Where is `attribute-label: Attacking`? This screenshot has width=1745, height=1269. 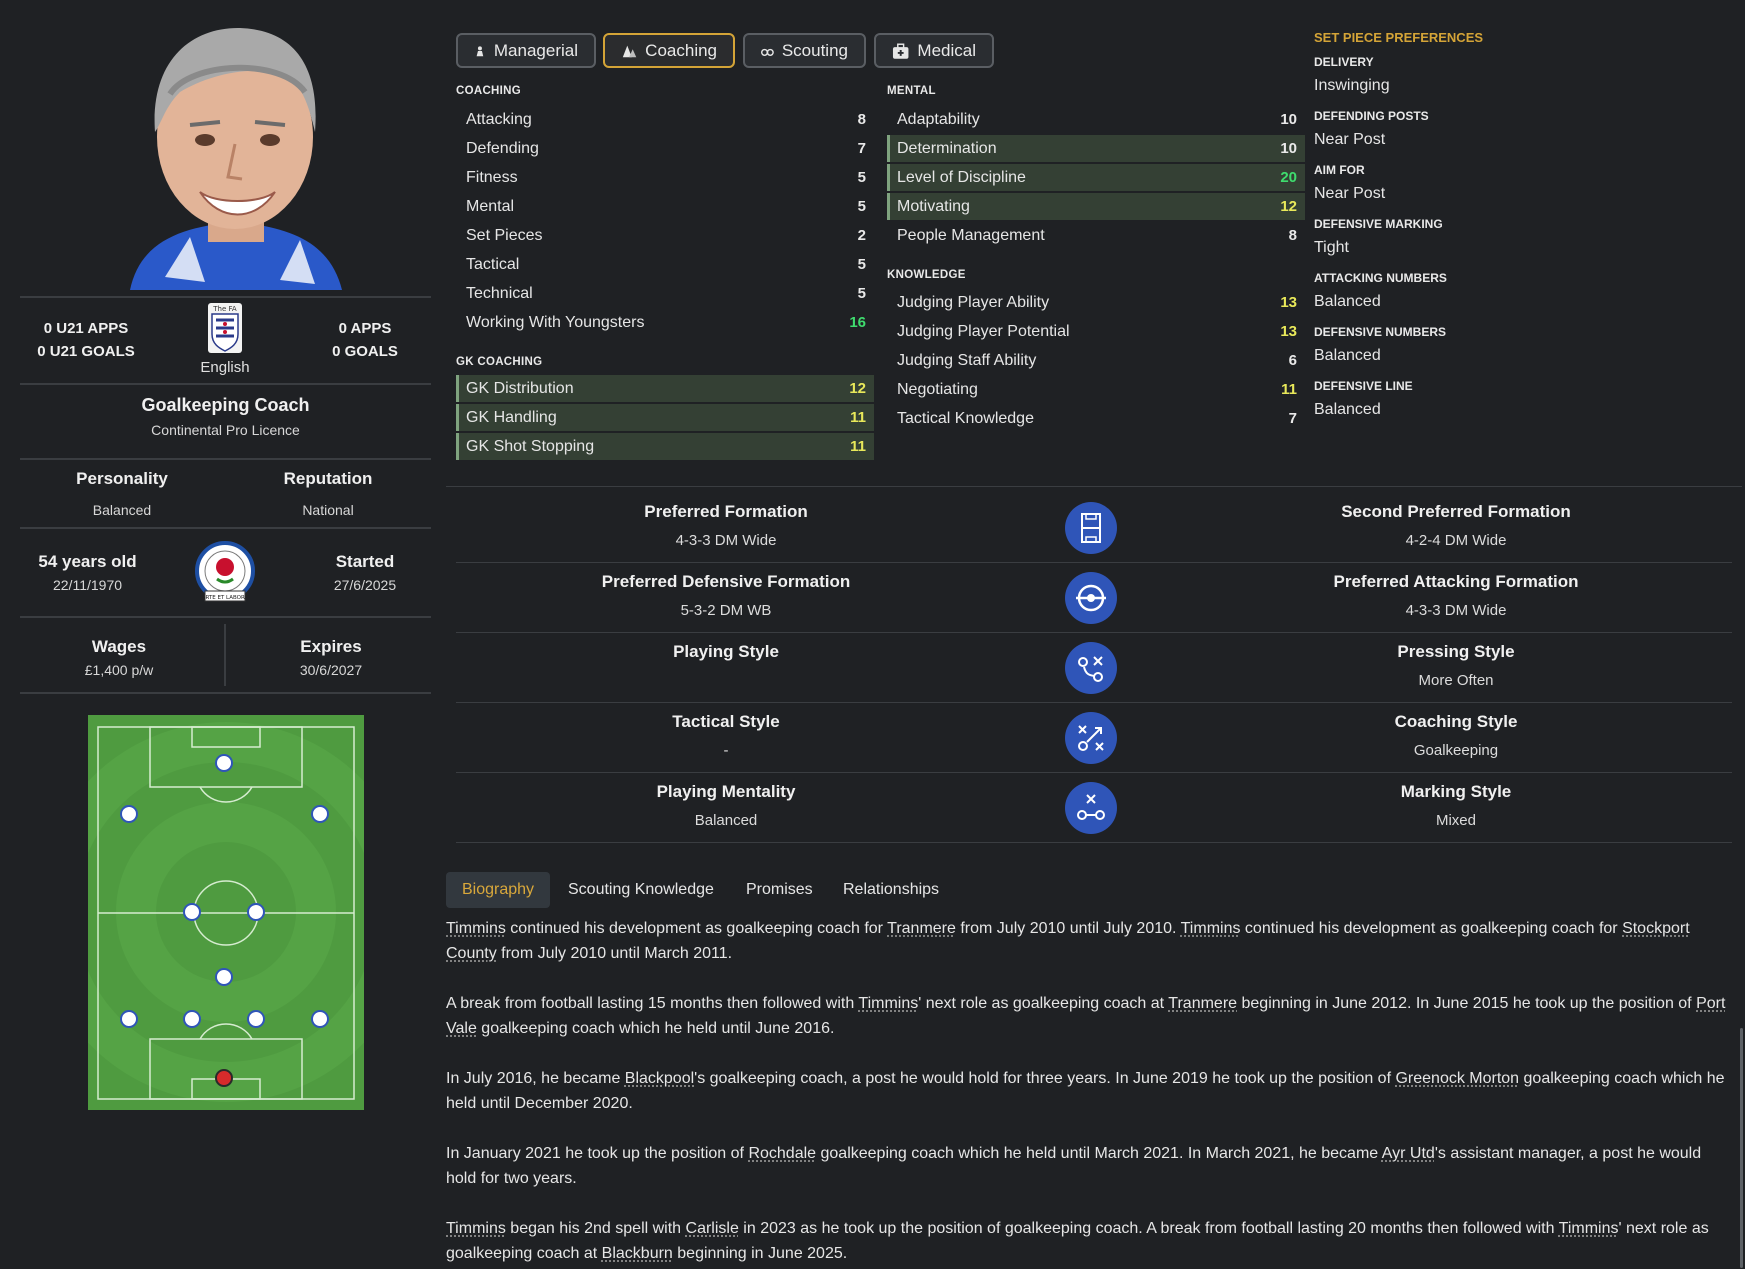
attribute-label: Attacking is located at coordinates (499, 119).